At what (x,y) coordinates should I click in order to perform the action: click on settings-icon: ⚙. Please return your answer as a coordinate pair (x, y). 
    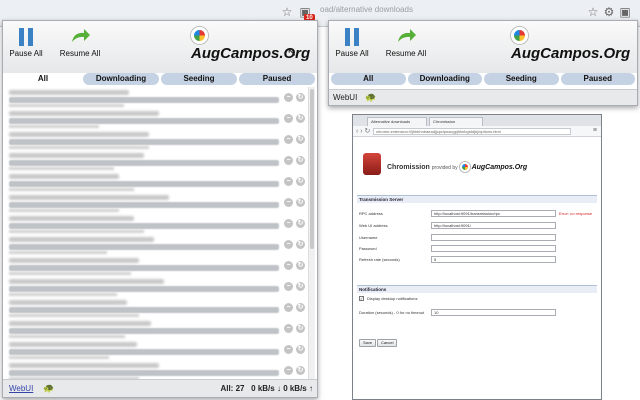
    Looking at the image, I should click on (609, 12).